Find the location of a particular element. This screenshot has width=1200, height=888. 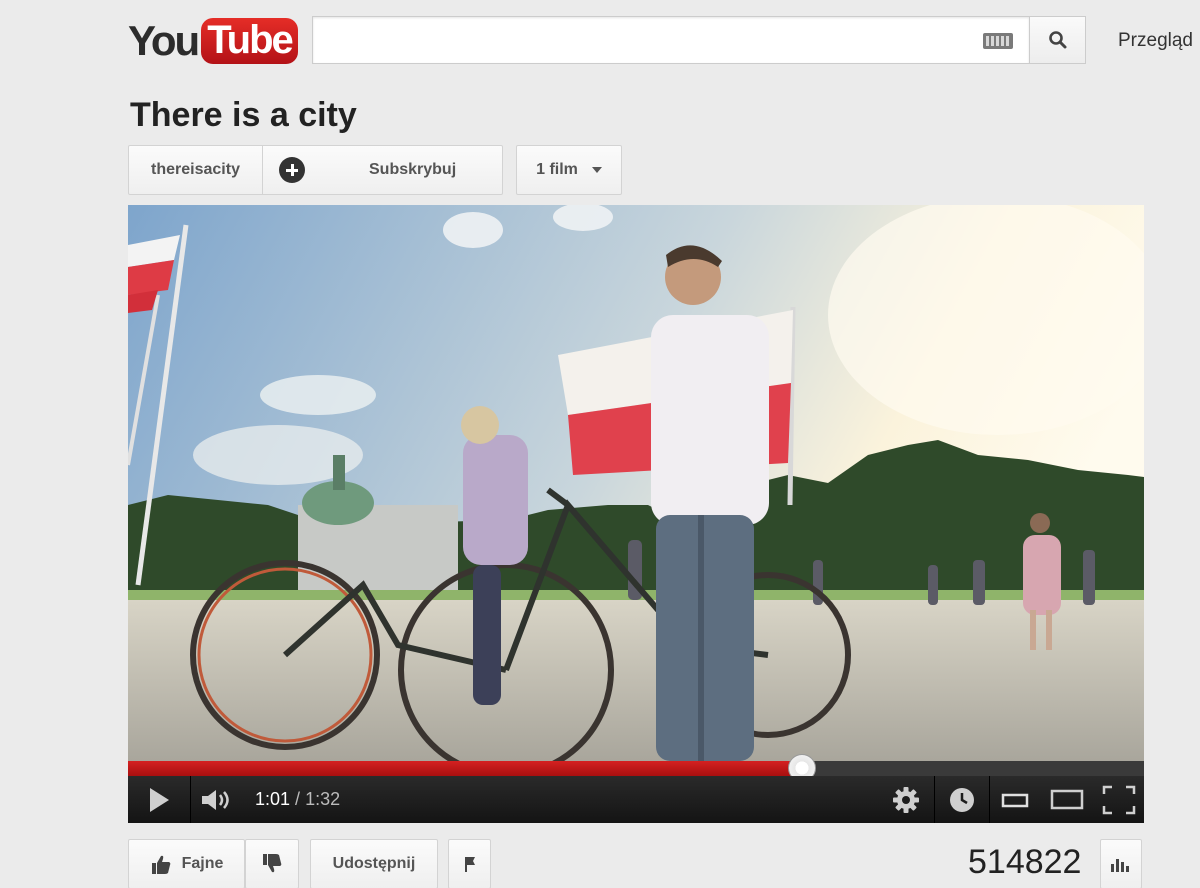

dislike-button is located at coordinates (272, 863).